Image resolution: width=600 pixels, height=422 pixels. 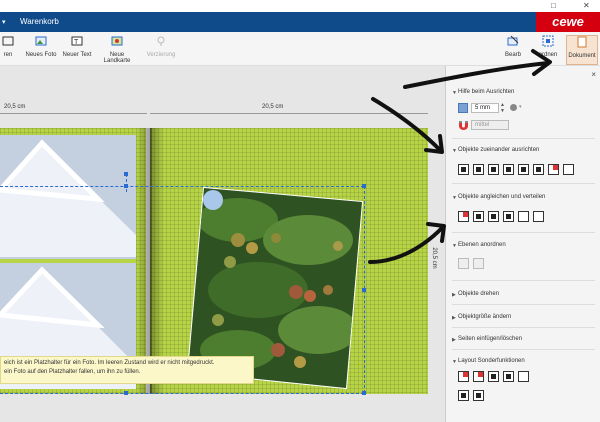 I want to click on rotation-handle, so click(x=126, y=174).